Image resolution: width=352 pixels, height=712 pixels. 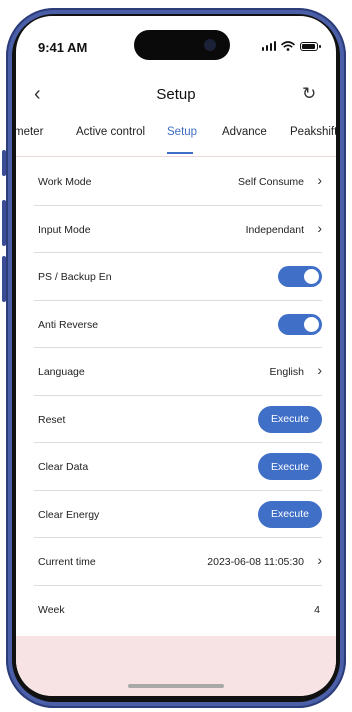 I want to click on setting-value: 4, so click(x=317, y=609).